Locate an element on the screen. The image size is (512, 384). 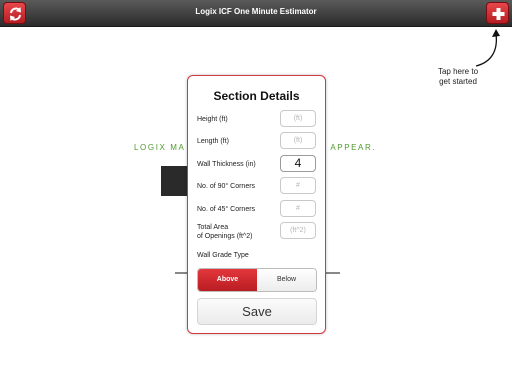
app-title: Logix ICF One Minute Estimator is located at coordinates (256, 11).